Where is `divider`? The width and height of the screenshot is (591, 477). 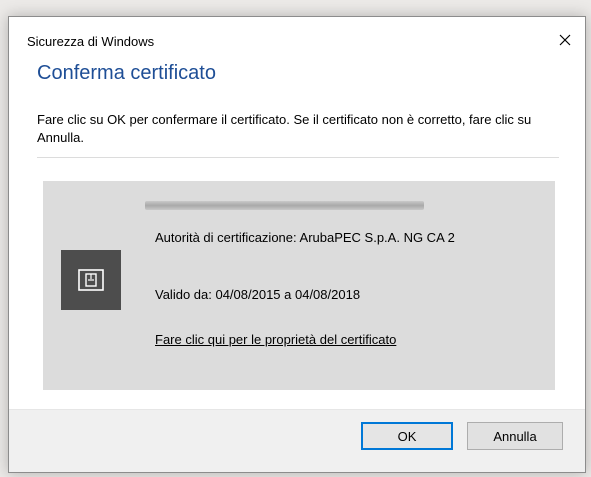 divider is located at coordinates (298, 157).